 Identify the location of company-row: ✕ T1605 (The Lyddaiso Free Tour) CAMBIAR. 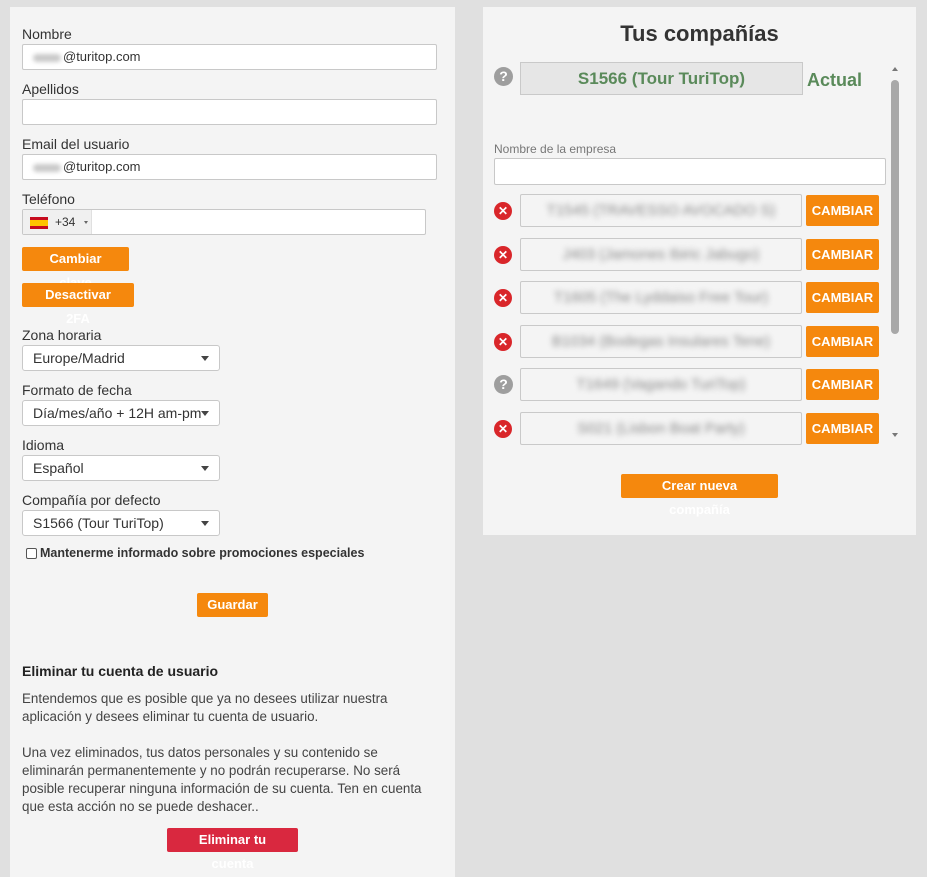
(687, 298).